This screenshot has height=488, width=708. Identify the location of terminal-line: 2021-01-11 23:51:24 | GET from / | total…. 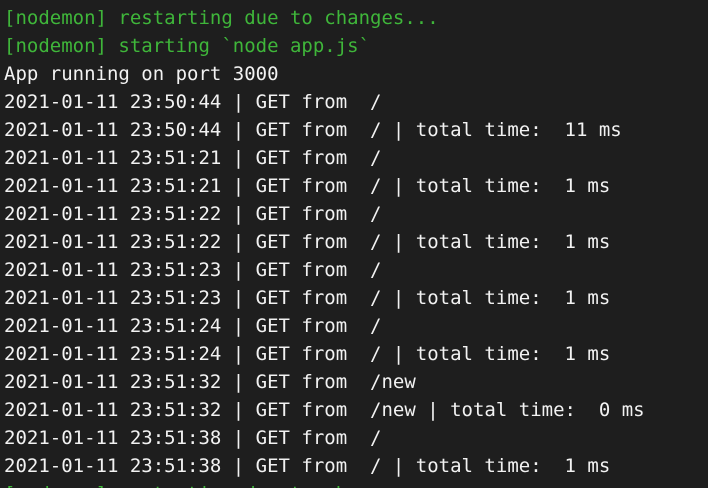
(307, 354).